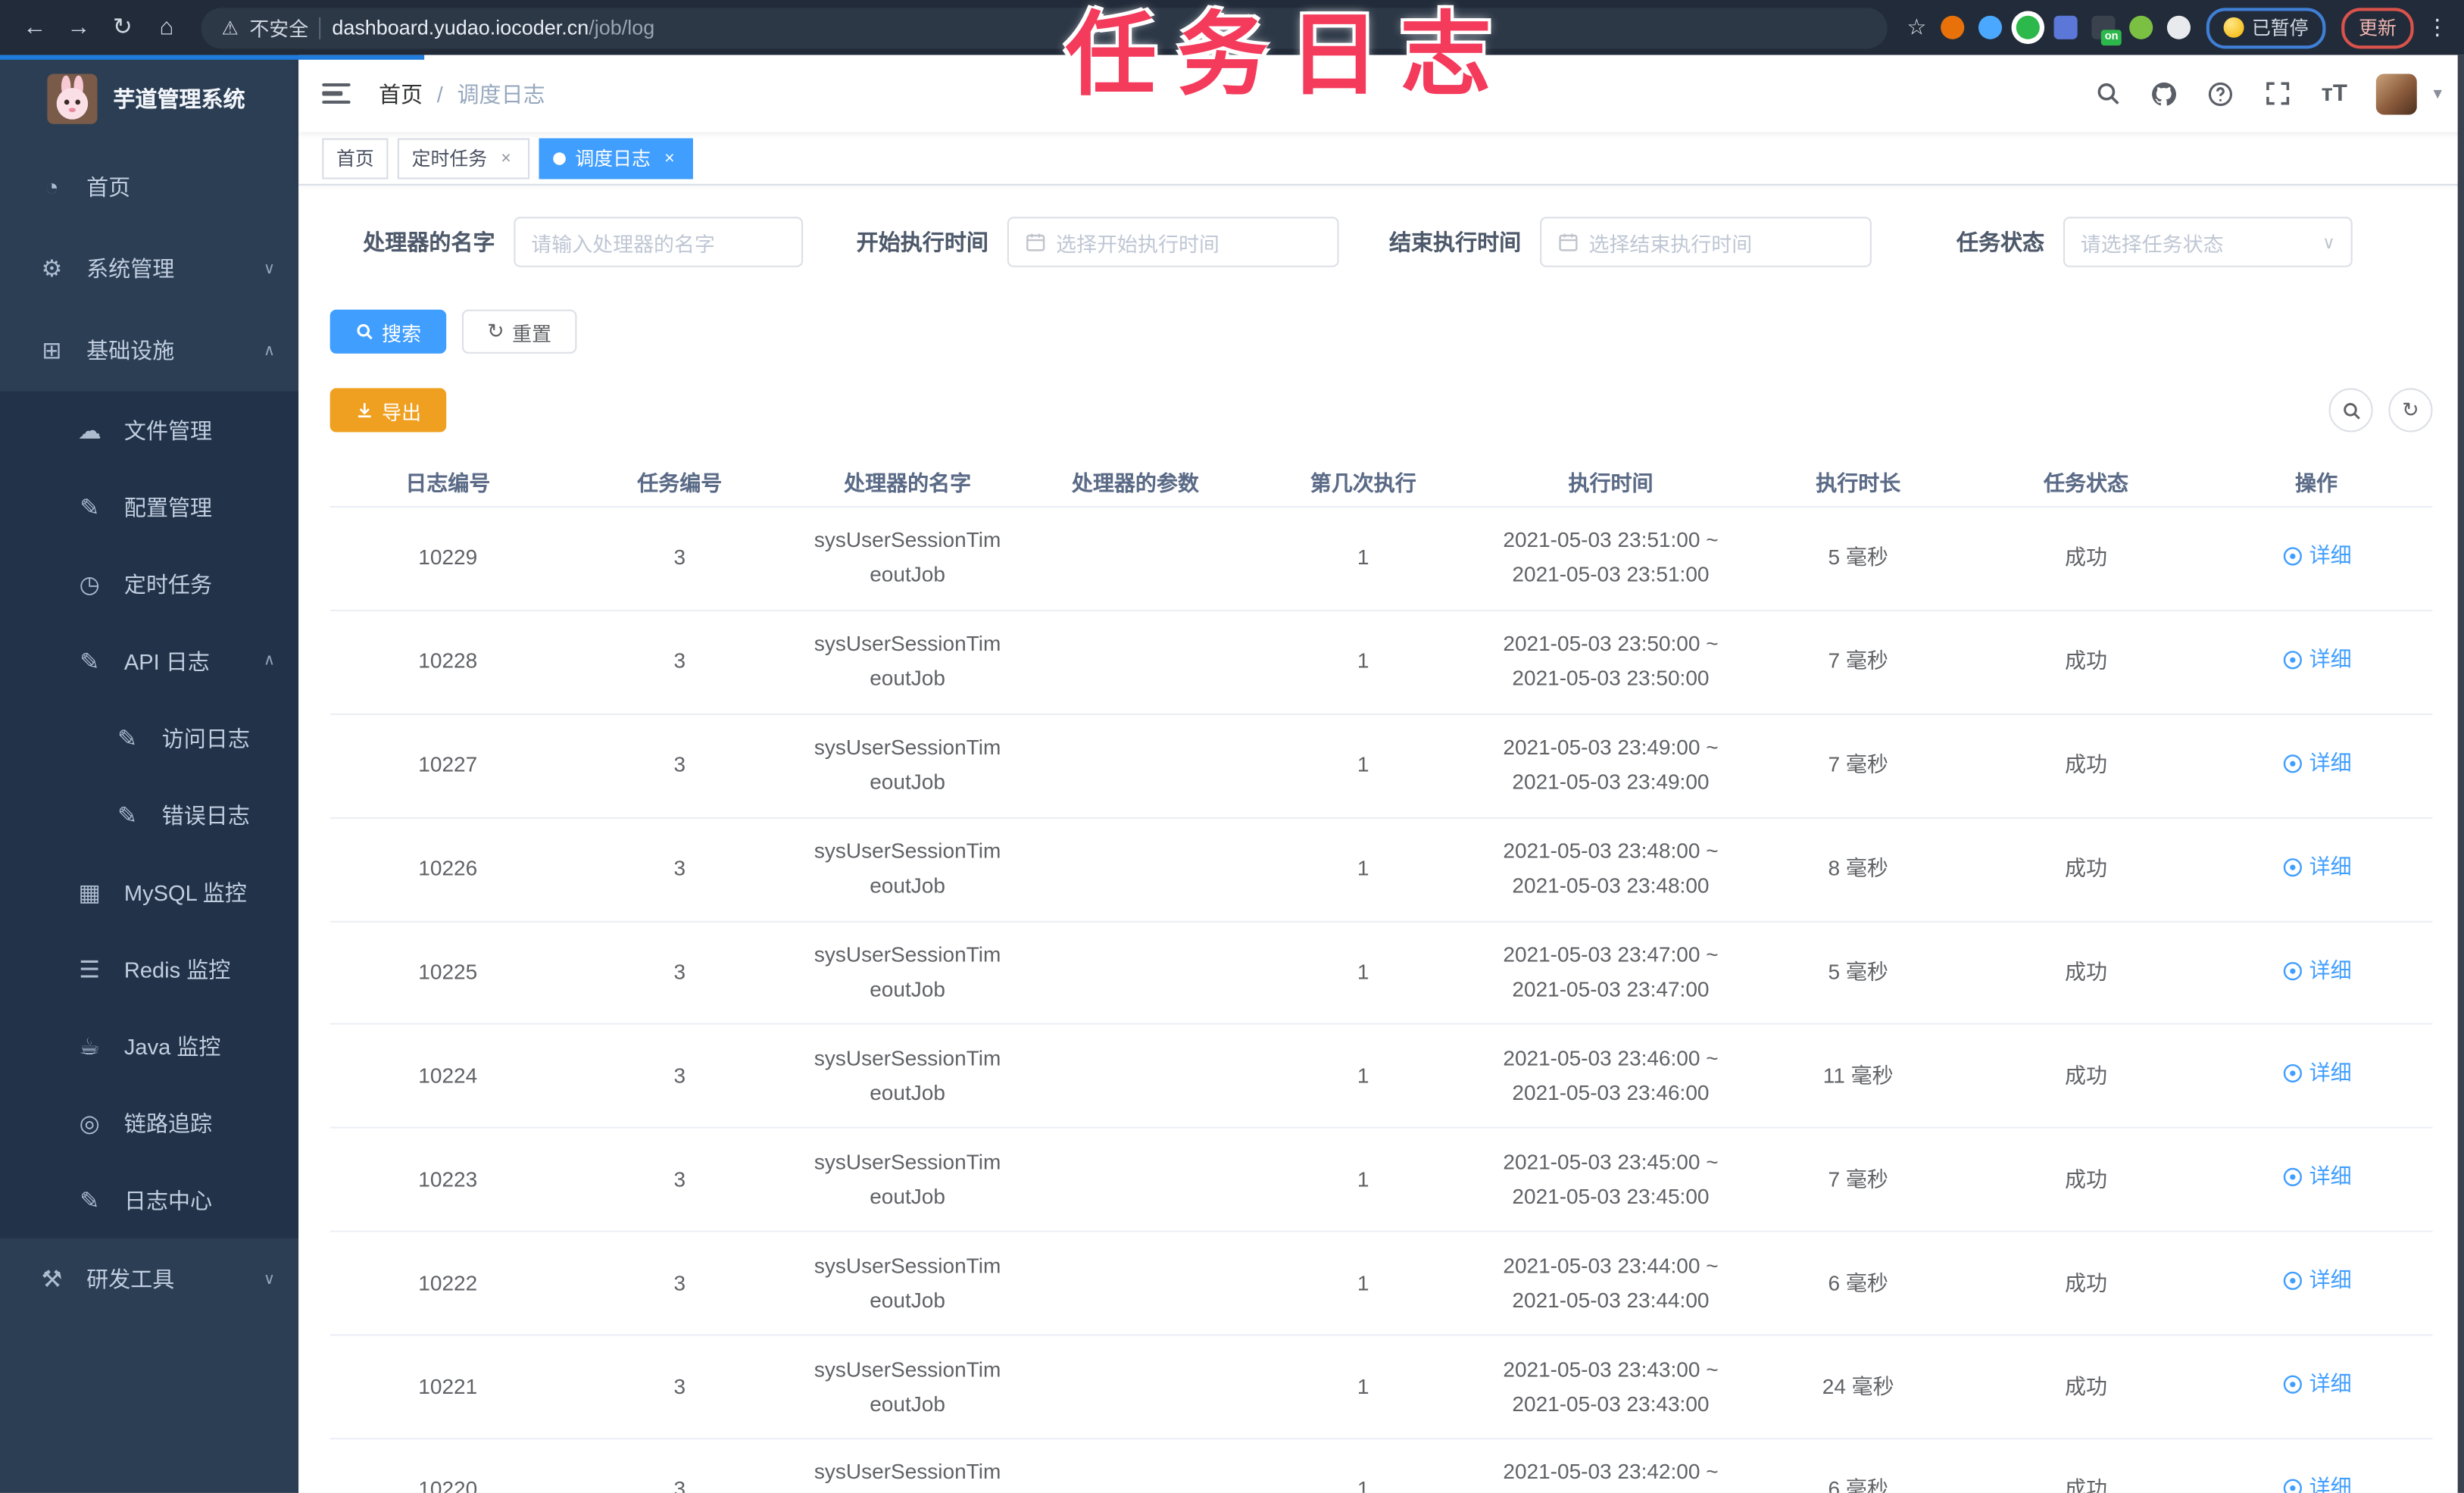 The height and width of the screenshot is (1493, 2464). I want to click on browser-forward-icon: →, so click(79, 27).